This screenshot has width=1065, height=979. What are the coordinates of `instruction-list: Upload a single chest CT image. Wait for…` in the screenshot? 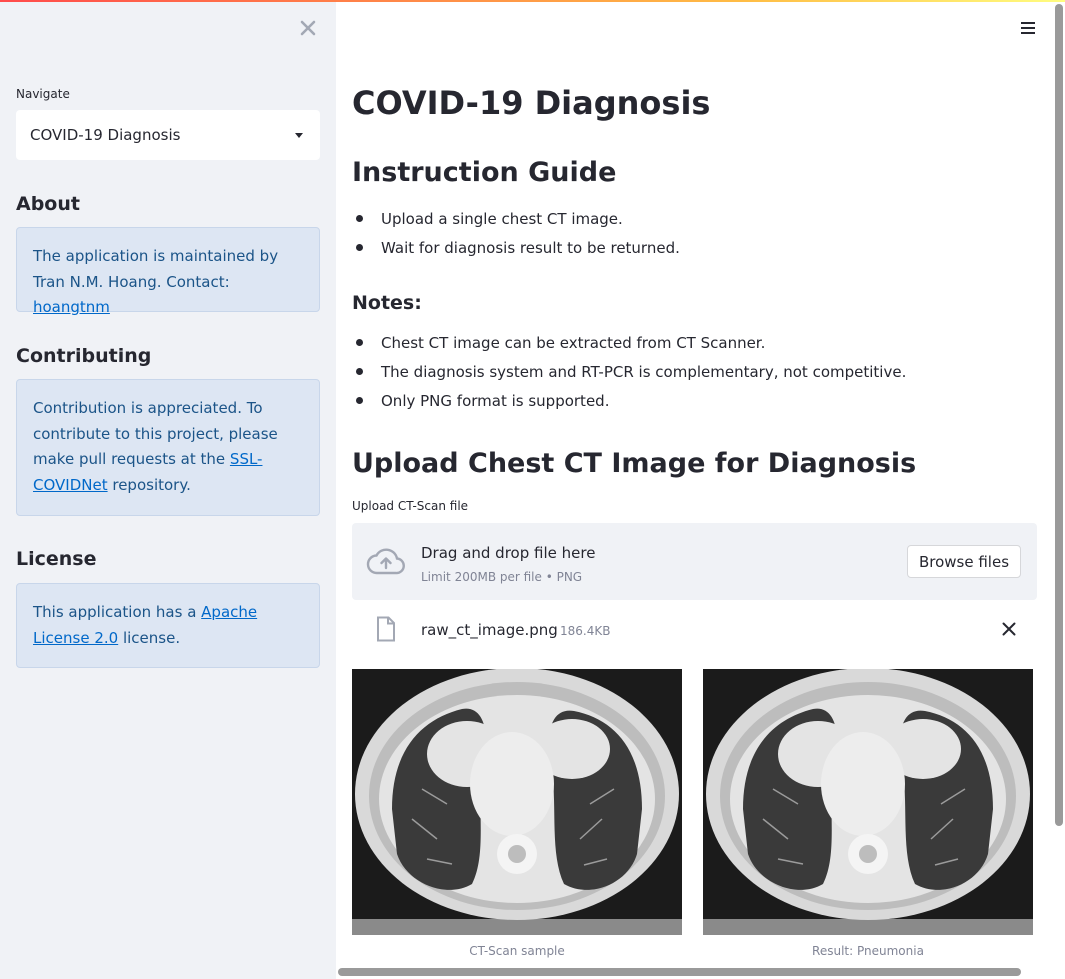 It's located at (516, 238).